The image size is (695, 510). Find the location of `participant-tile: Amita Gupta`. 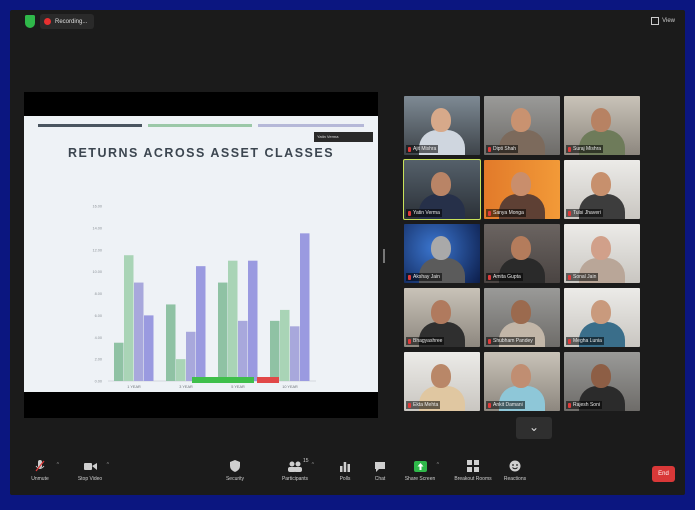

participant-tile: Amita Gupta is located at coordinates (522, 253).